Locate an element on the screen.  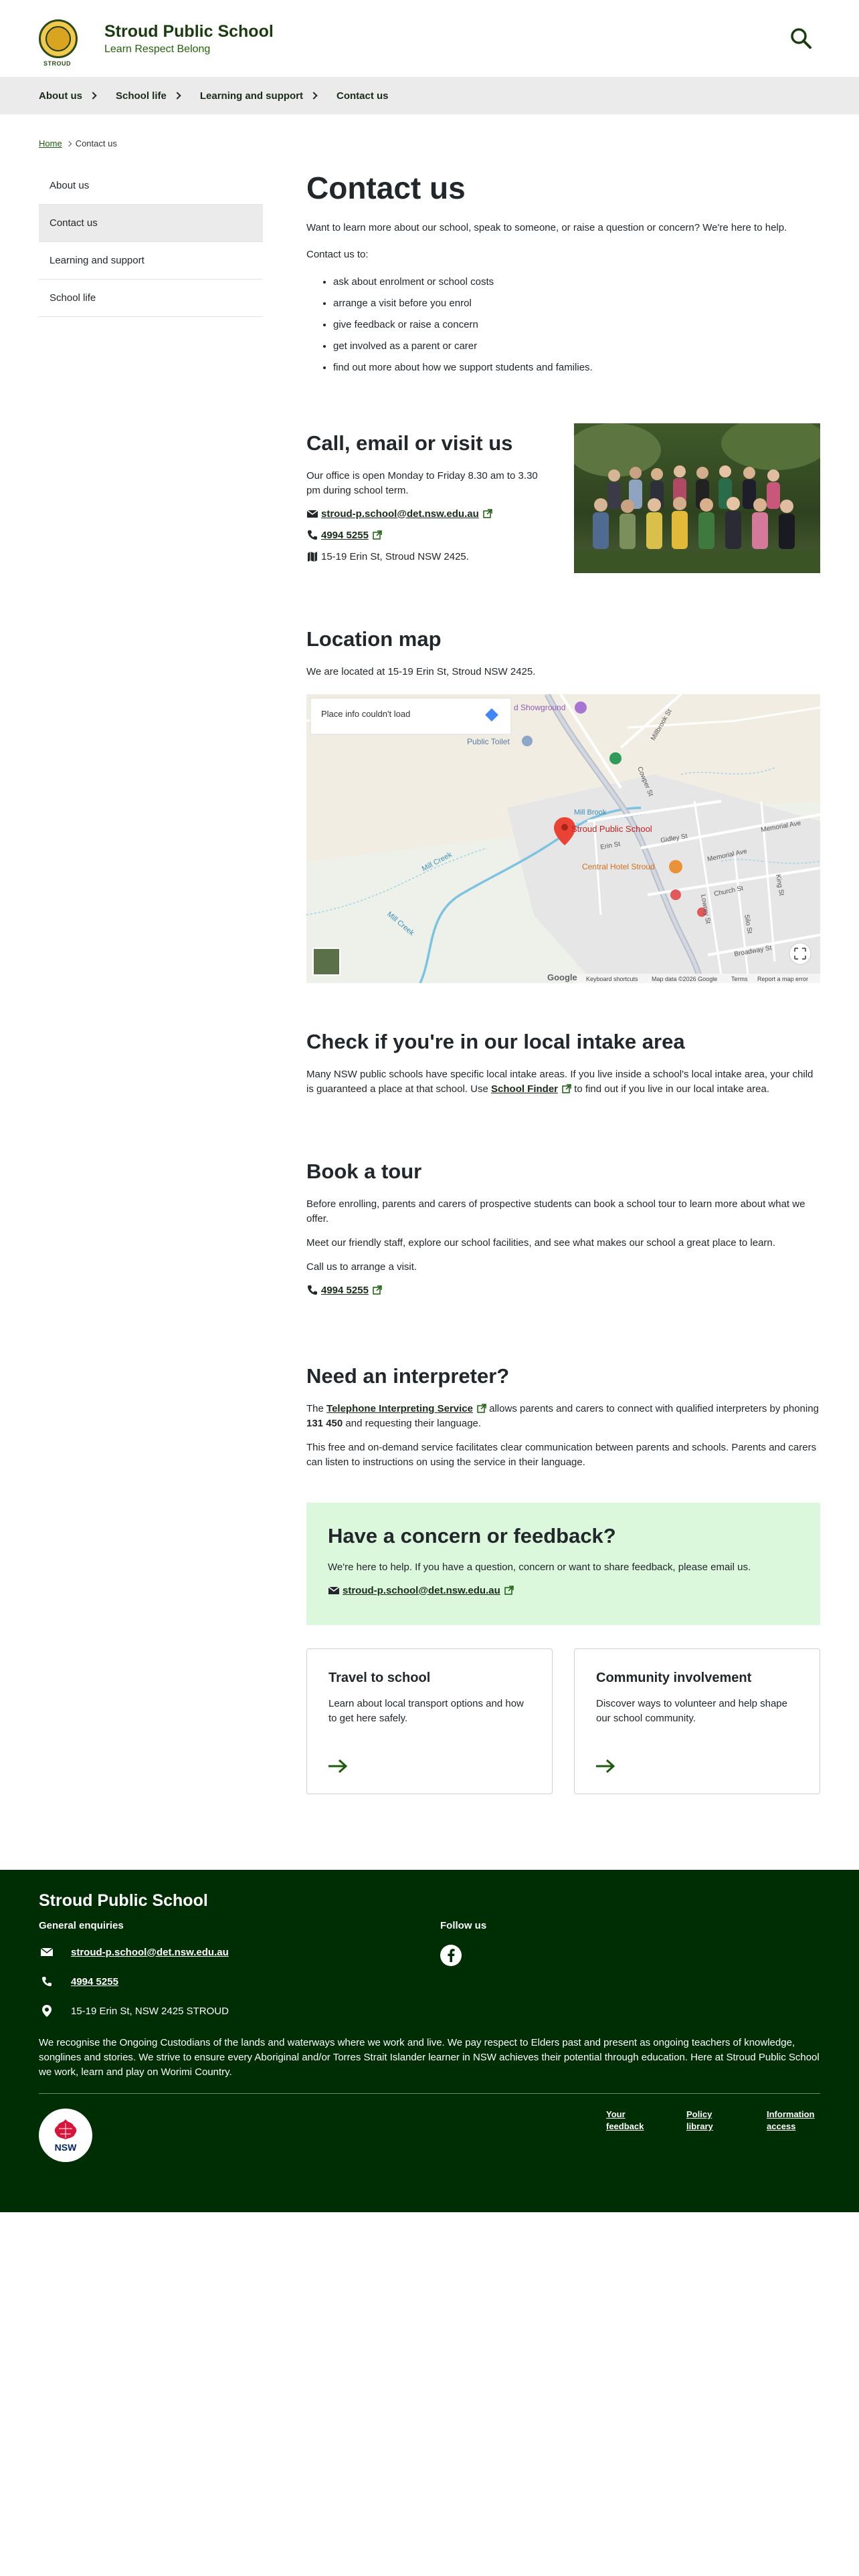
footer-email-row: stroud-p.school@det.nsw.edu.au is located at coordinates (239, 1952).